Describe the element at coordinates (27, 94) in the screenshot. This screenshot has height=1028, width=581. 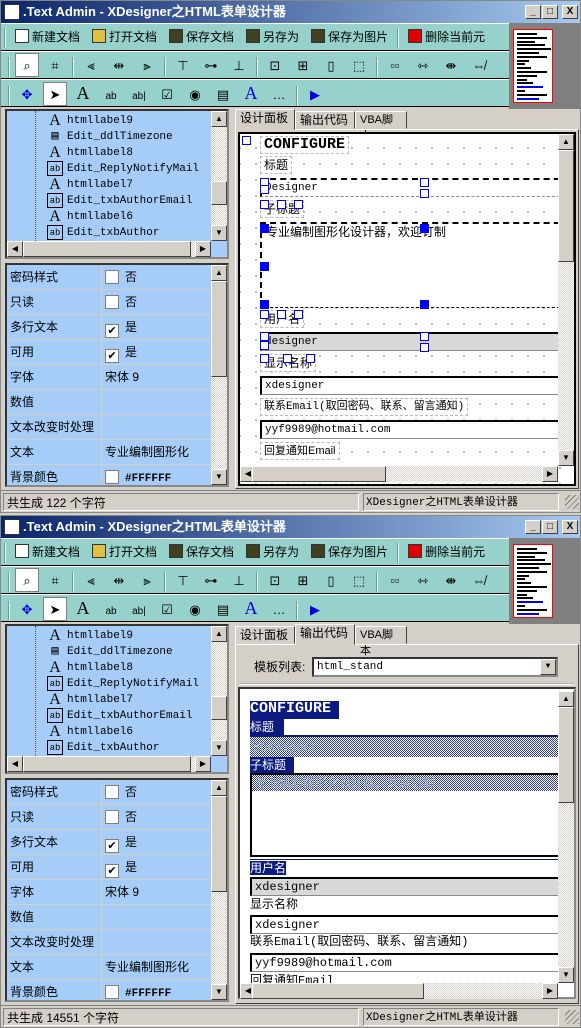
I see `move-icon: ✥` at that location.